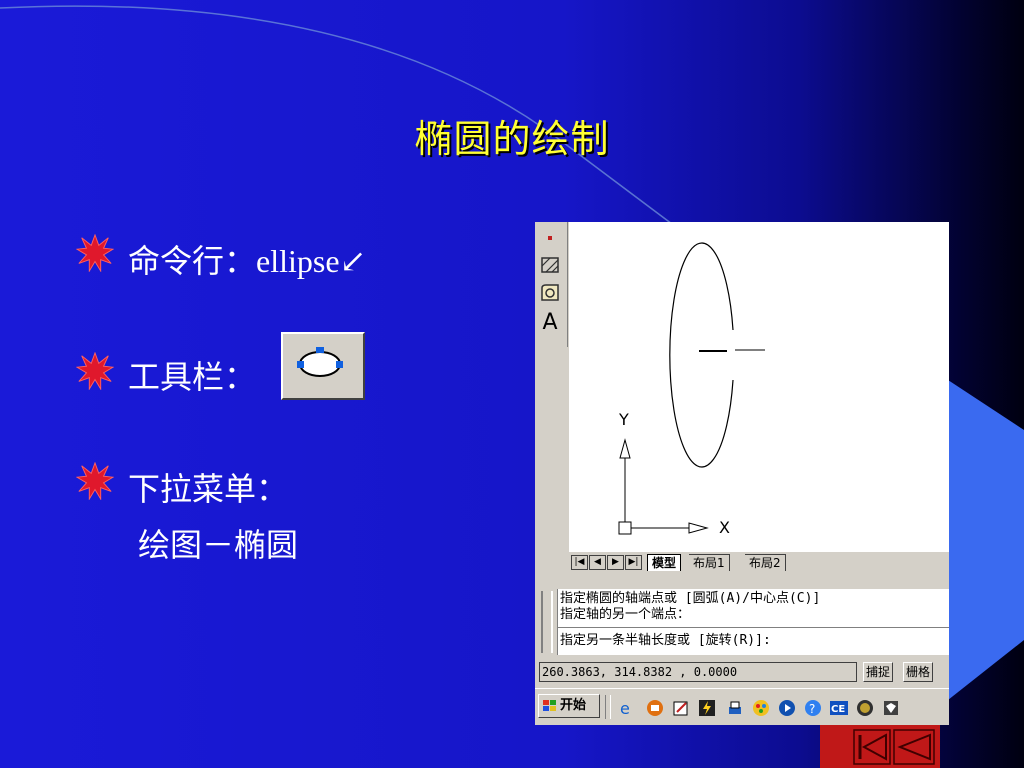  I want to click on bullet-toolbar: 工具栏：, so click(192, 377).